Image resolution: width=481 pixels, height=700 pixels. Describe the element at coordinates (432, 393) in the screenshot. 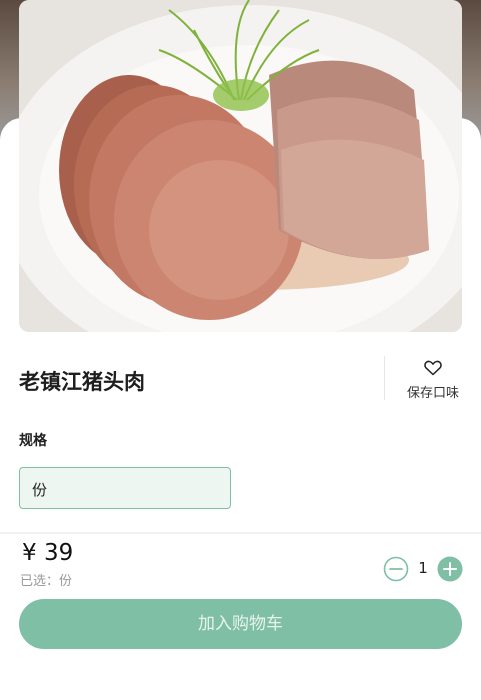

I see `save-taste-label: 保存口味` at that location.